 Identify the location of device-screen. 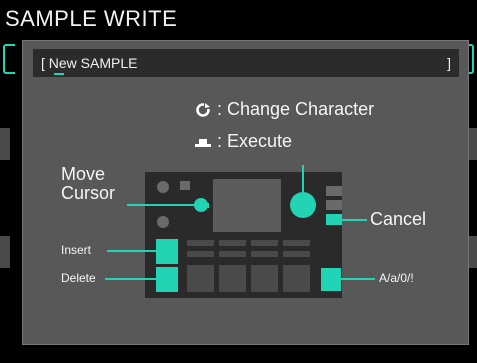
(247, 205).